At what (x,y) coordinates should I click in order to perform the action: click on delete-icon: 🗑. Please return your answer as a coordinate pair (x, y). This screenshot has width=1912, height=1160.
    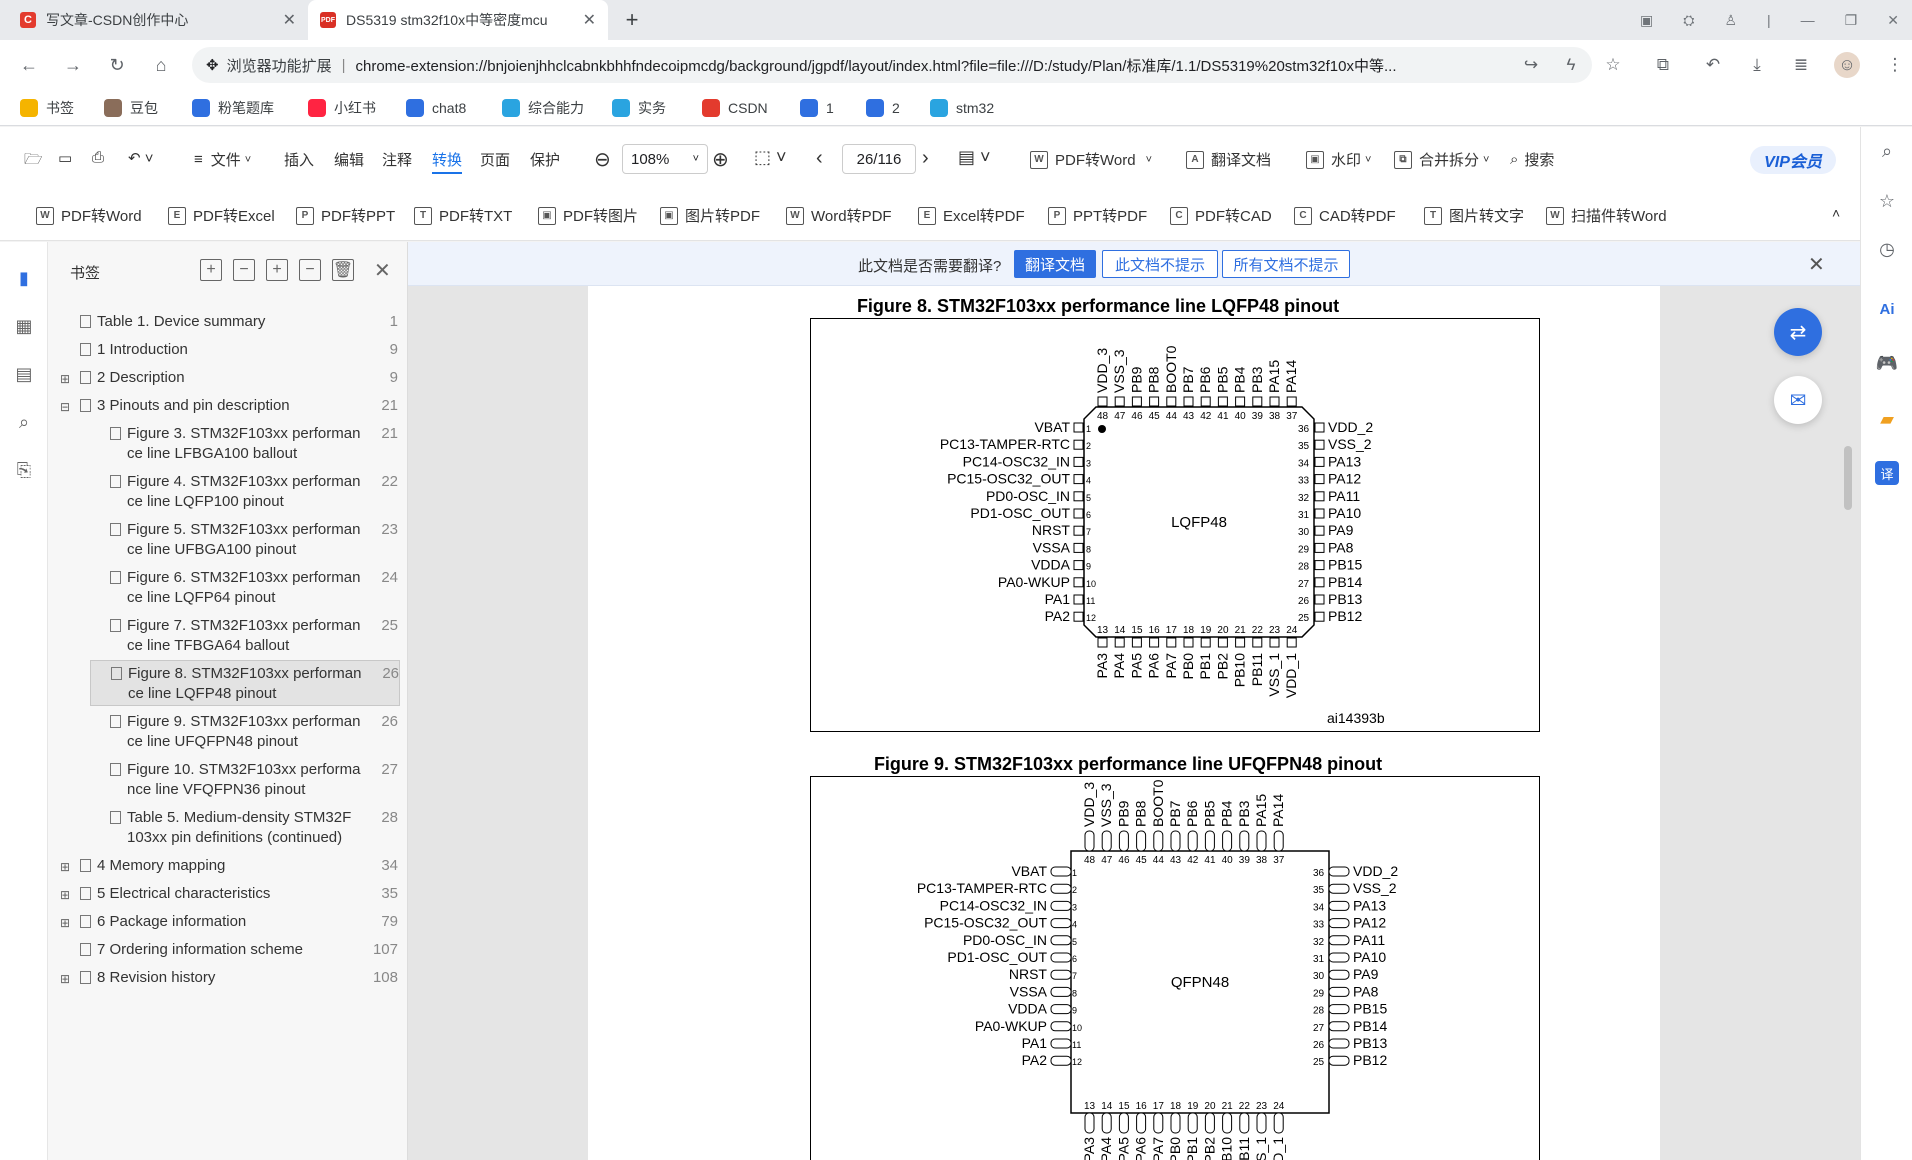
    Looking at the image, I should click on (343, 270).